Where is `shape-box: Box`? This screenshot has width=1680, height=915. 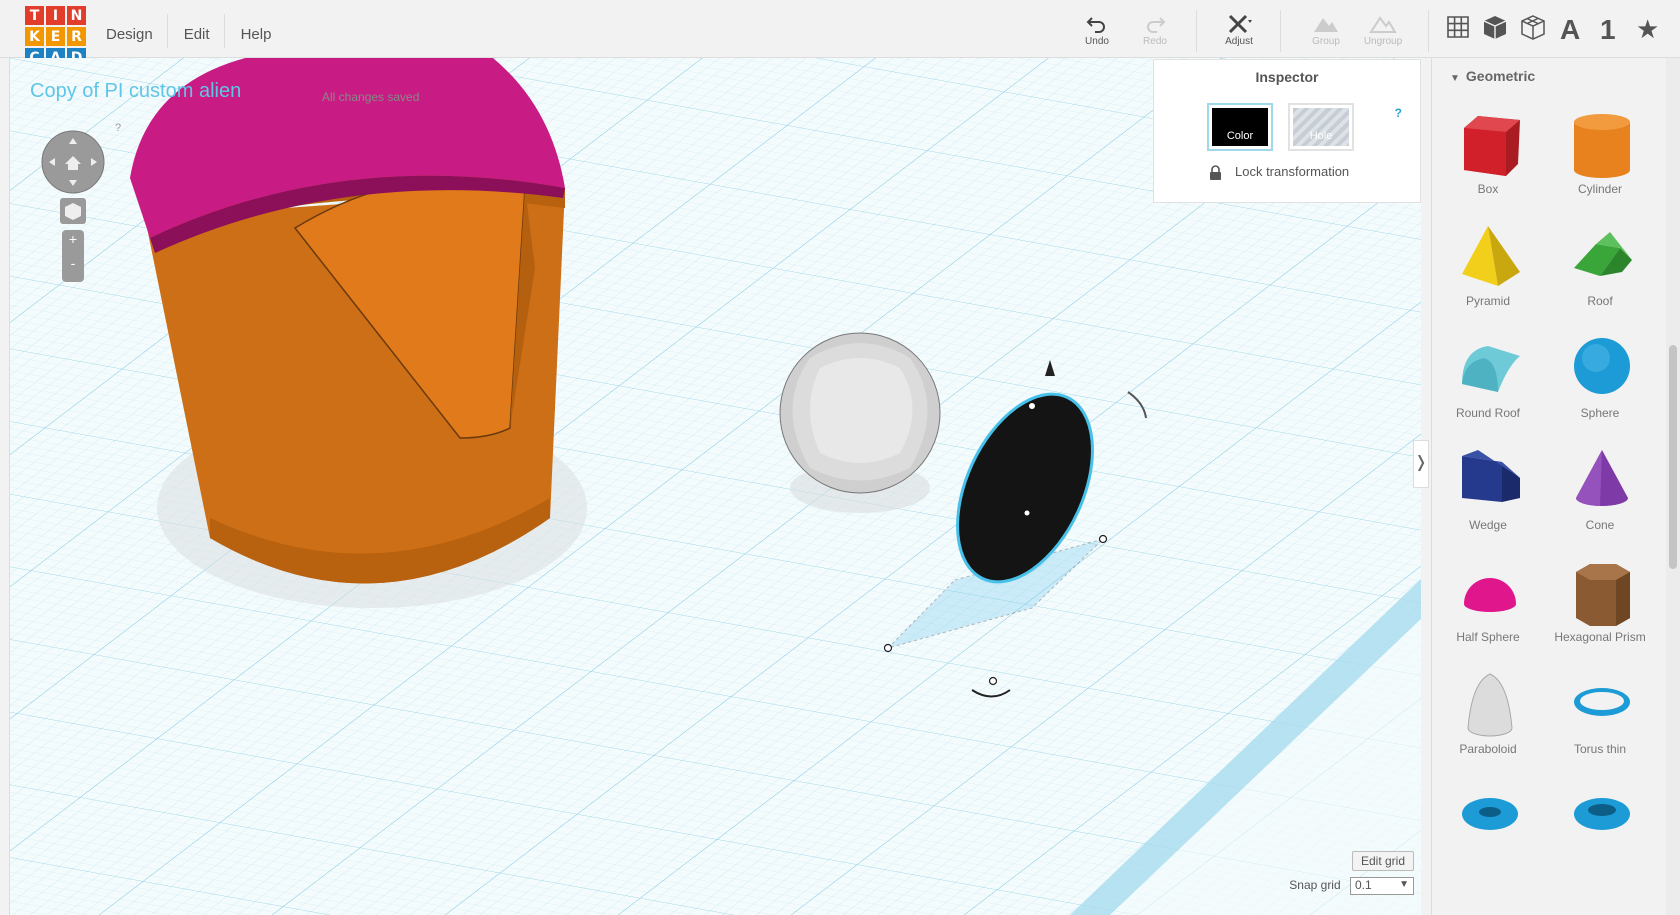 shape-box: Box is located at coordinates (1488, 154).